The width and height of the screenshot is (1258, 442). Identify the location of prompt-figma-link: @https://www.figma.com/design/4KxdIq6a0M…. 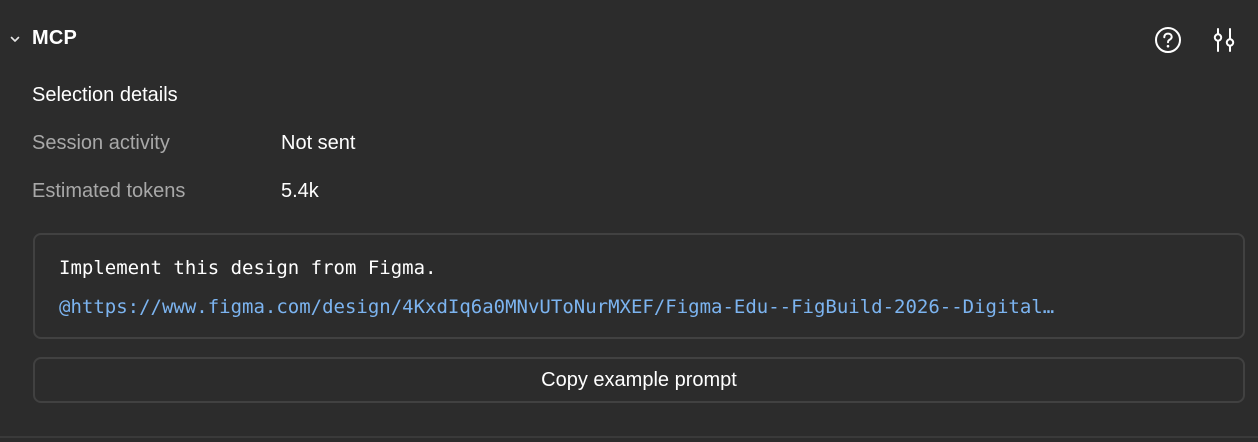
(640, 307).